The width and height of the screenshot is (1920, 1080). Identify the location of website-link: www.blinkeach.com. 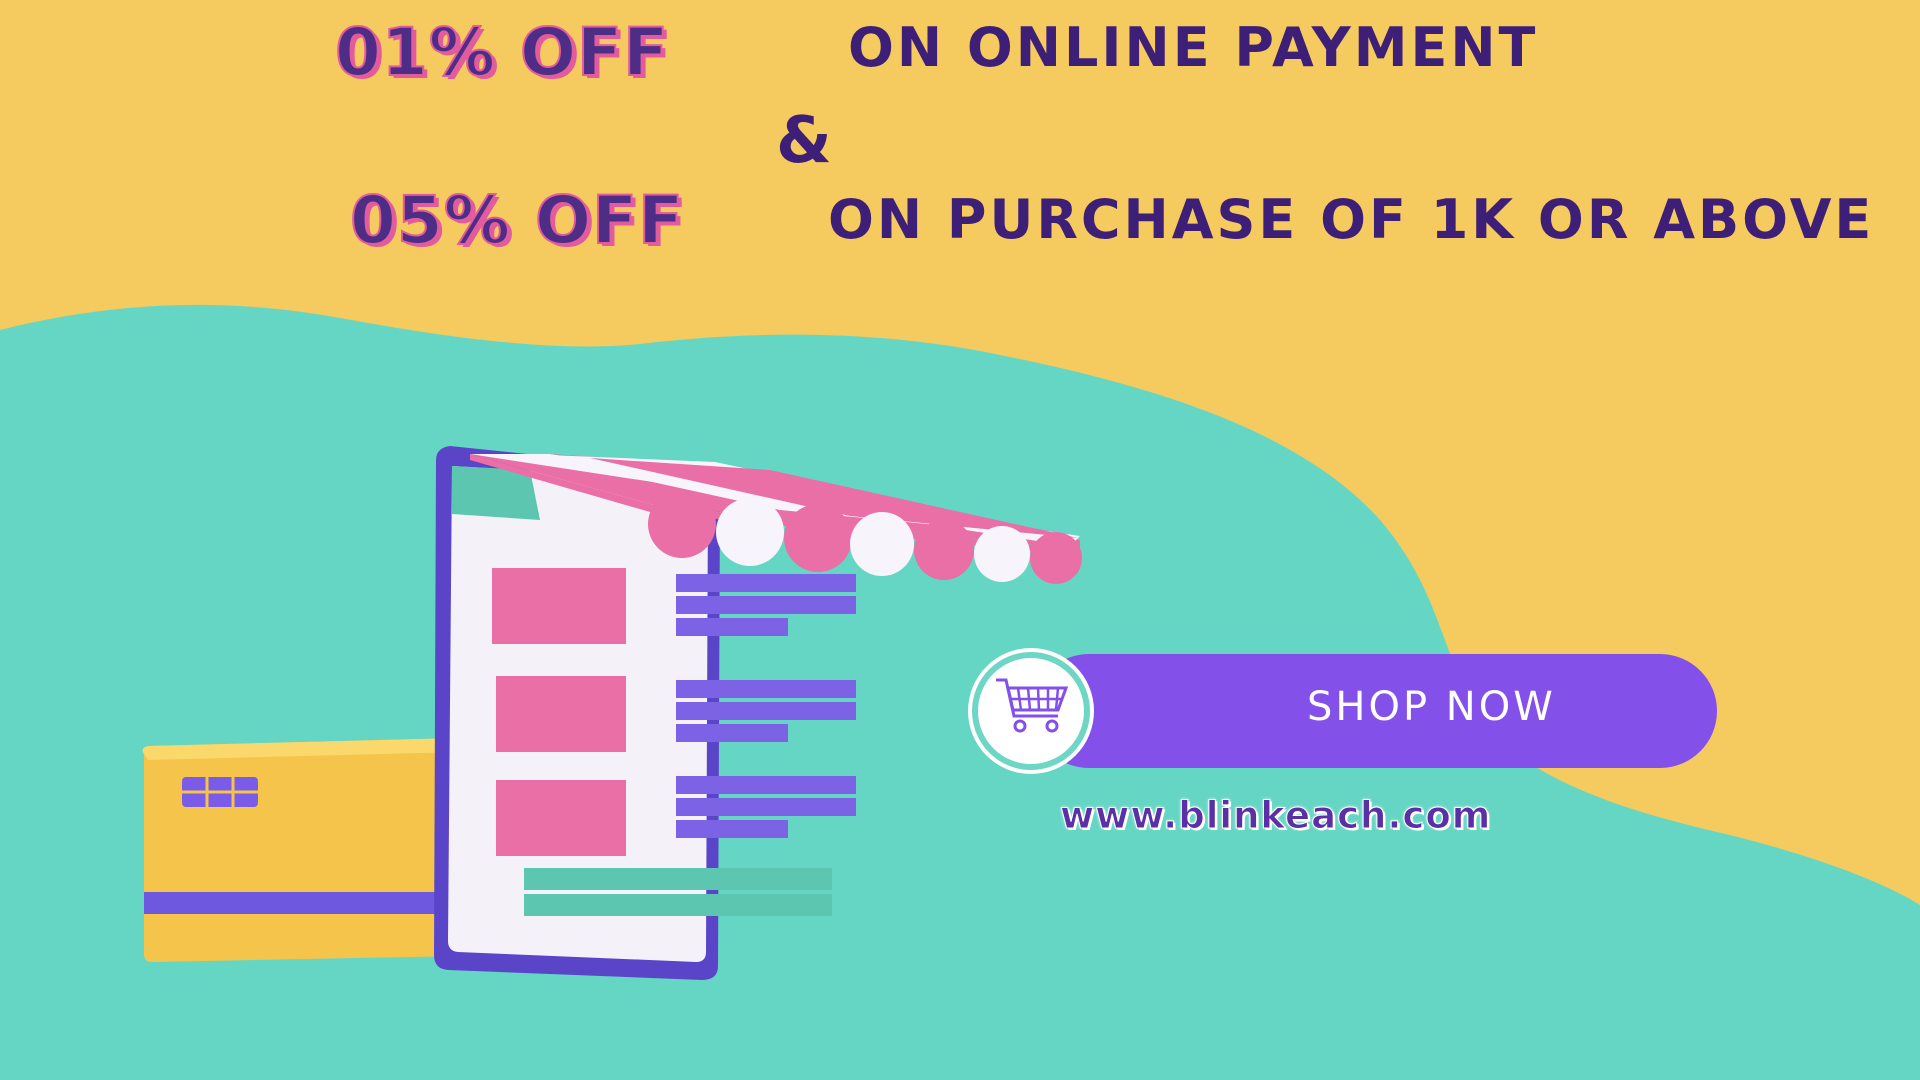
(1275, 816).